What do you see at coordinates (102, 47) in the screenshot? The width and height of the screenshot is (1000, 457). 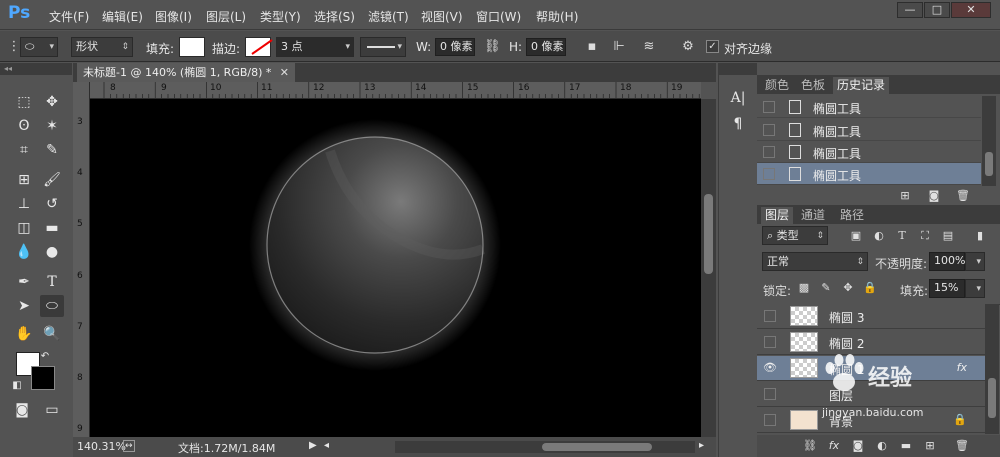 I see `mode-select: 形状 ⇕` at bounding box center [102, 47].